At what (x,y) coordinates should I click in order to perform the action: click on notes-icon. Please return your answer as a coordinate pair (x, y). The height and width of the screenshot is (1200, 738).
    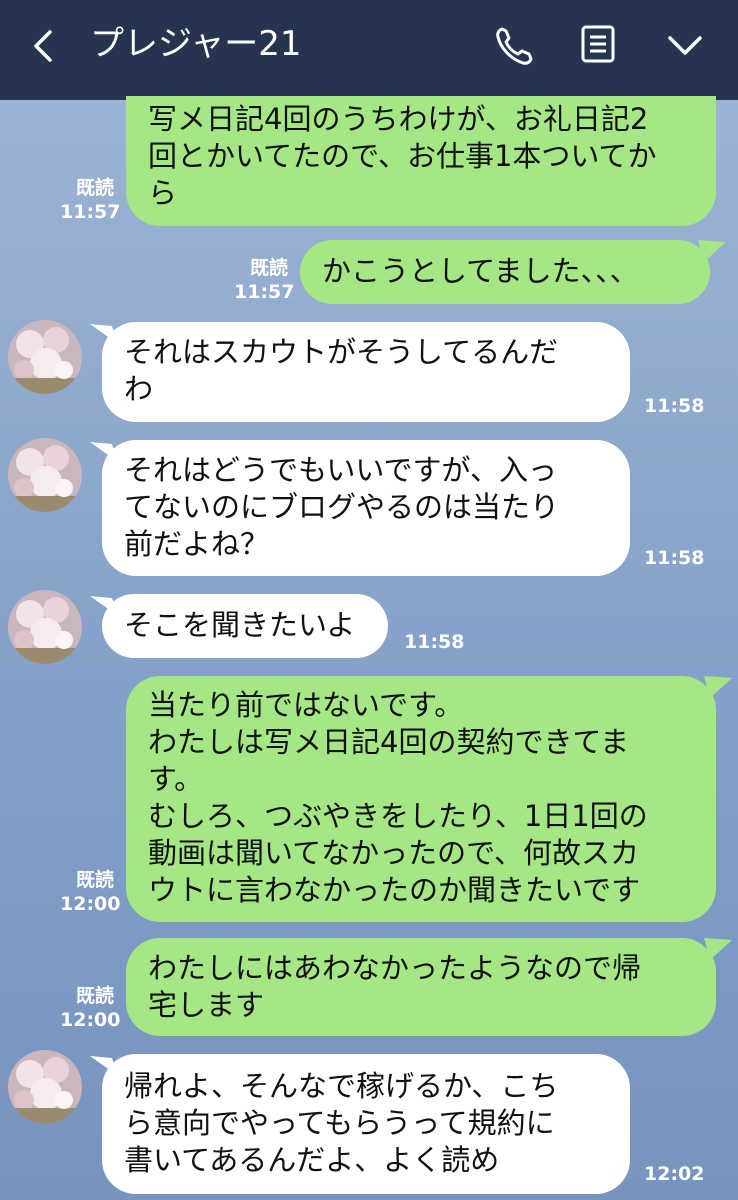
    Looking at the image, I should click on (598, 44).